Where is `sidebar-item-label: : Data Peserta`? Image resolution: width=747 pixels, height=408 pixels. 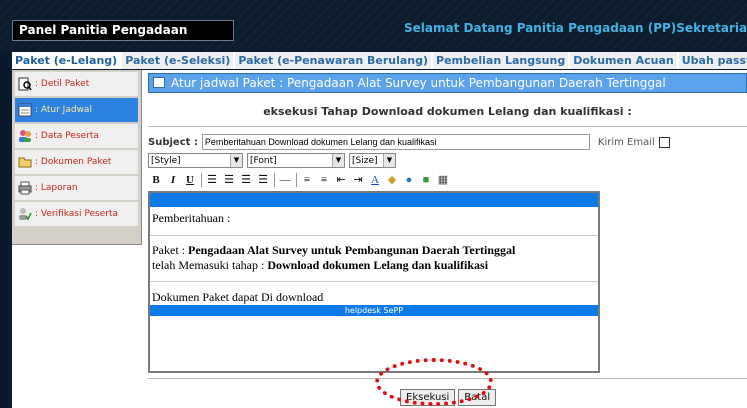
sidebar-item-label: : Data Peserta is located at coordinates (67, 136).